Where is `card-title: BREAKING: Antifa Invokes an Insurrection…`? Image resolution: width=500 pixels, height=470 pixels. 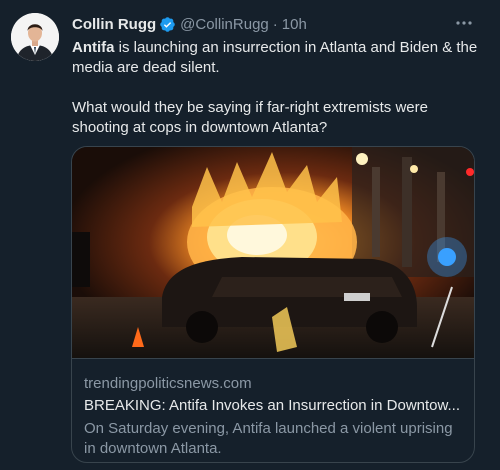 card-title: BREAKING: Antifa Invokes an Insurrection… is located at coordinates (272, 405).